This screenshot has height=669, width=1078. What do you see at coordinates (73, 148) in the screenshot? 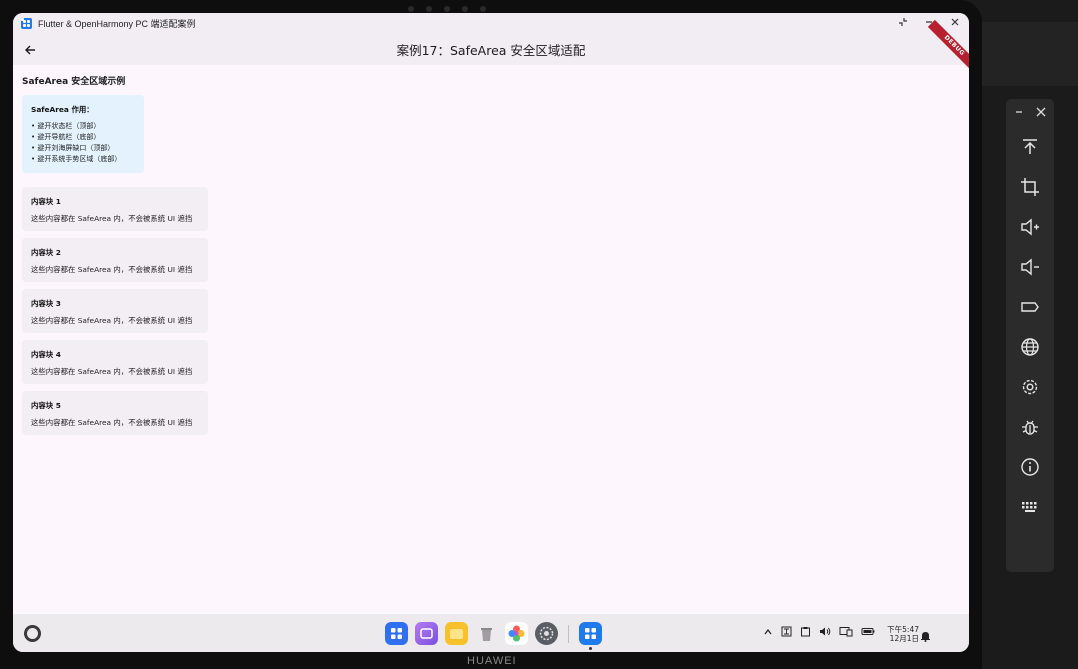
I see `info-item: • 避开刘海屏缺口（顶部）` at bounding box center [73, 148].